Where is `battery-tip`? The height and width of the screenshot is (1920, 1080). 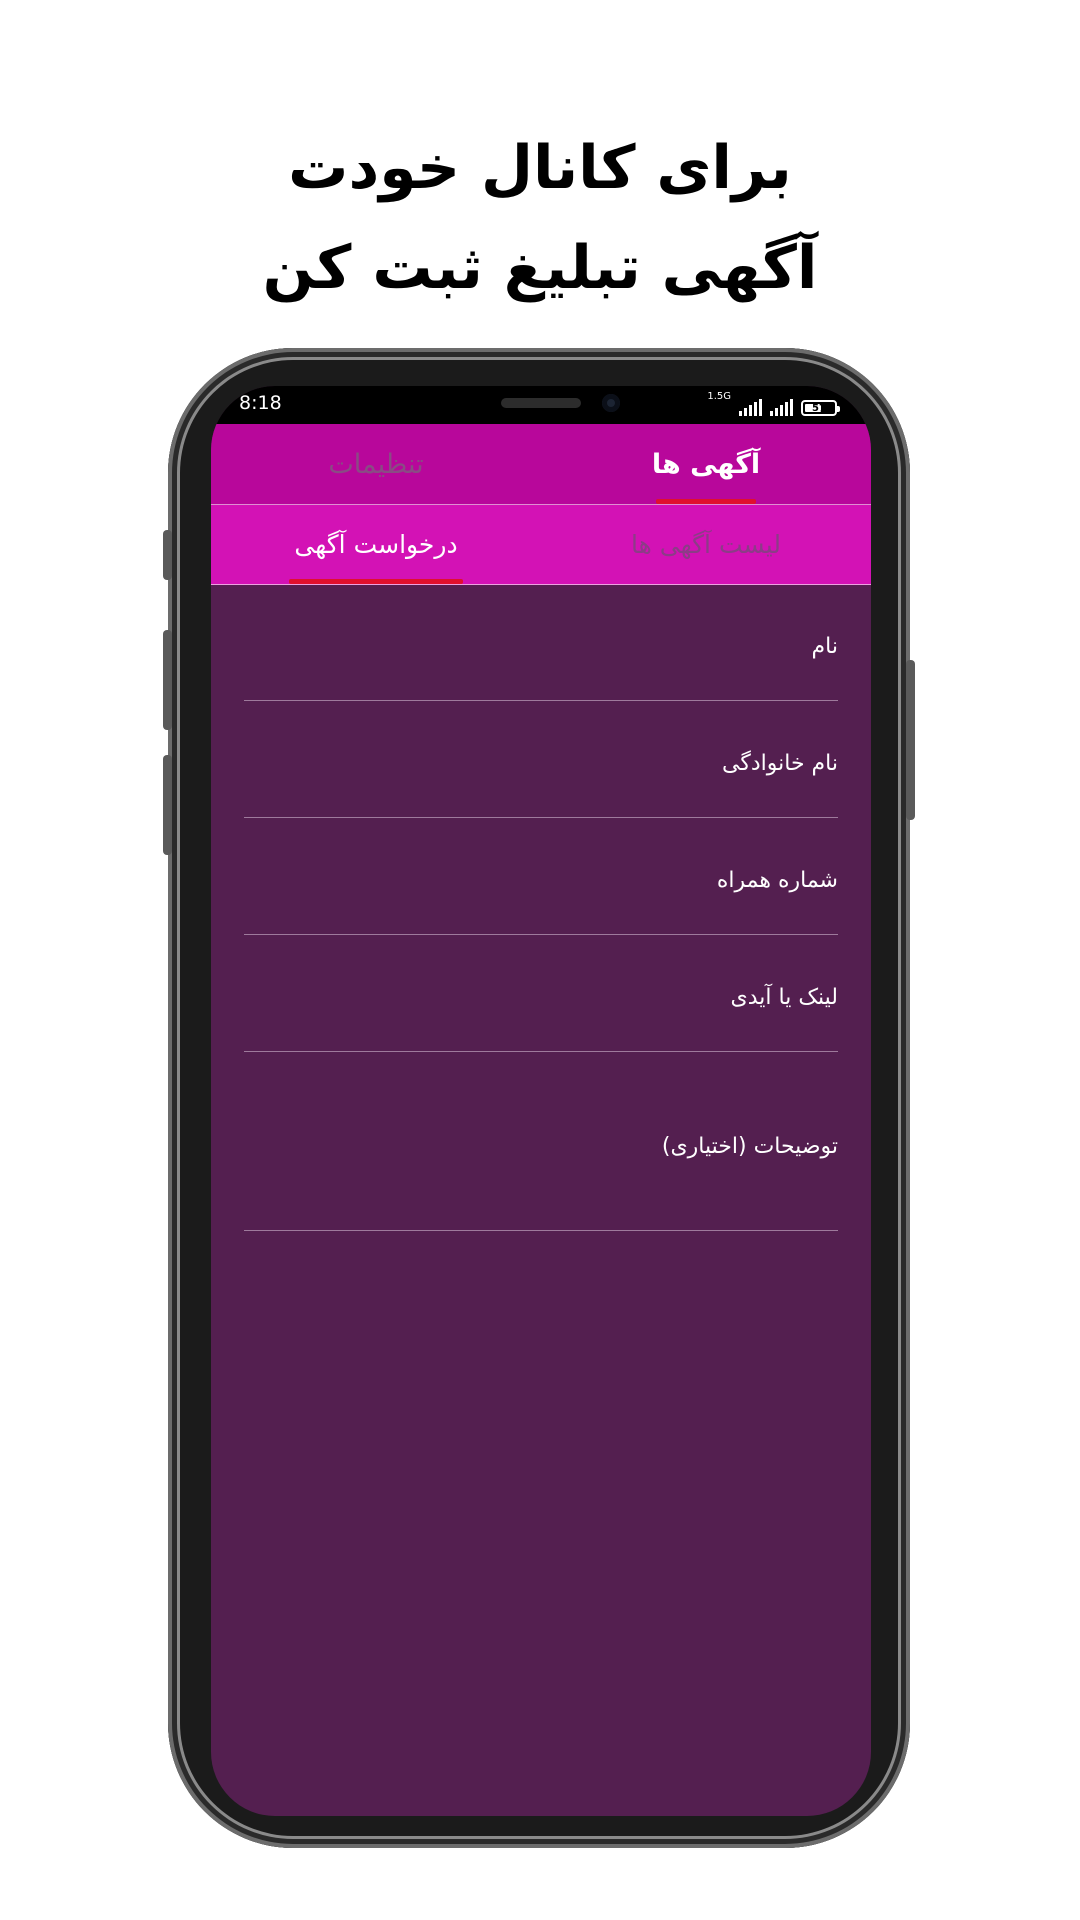 battery-tip is located at coordinates (838, 409).